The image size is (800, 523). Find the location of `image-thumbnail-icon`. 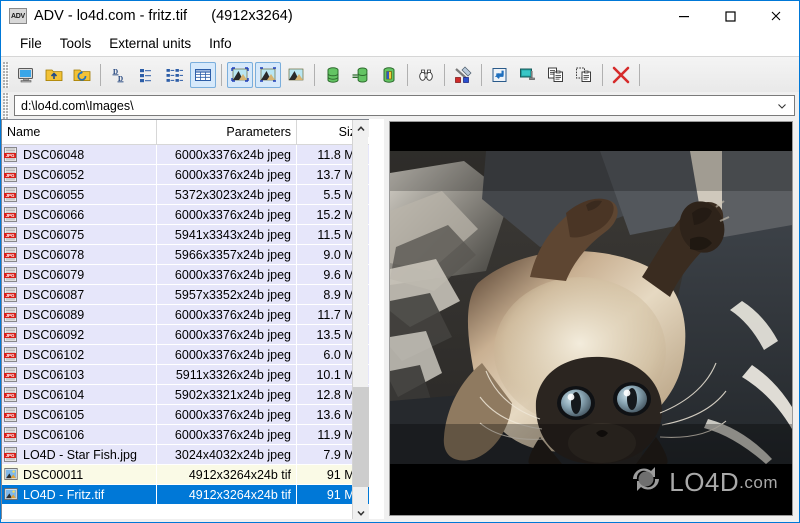

image-thumbnail-icon is located at coordinates (268, 74).